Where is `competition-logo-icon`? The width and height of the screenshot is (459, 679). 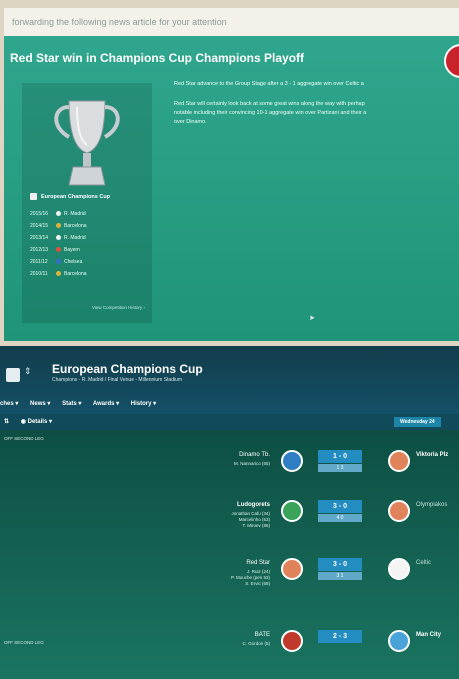
competition-logo-icon is located at coordinates (13, 375).